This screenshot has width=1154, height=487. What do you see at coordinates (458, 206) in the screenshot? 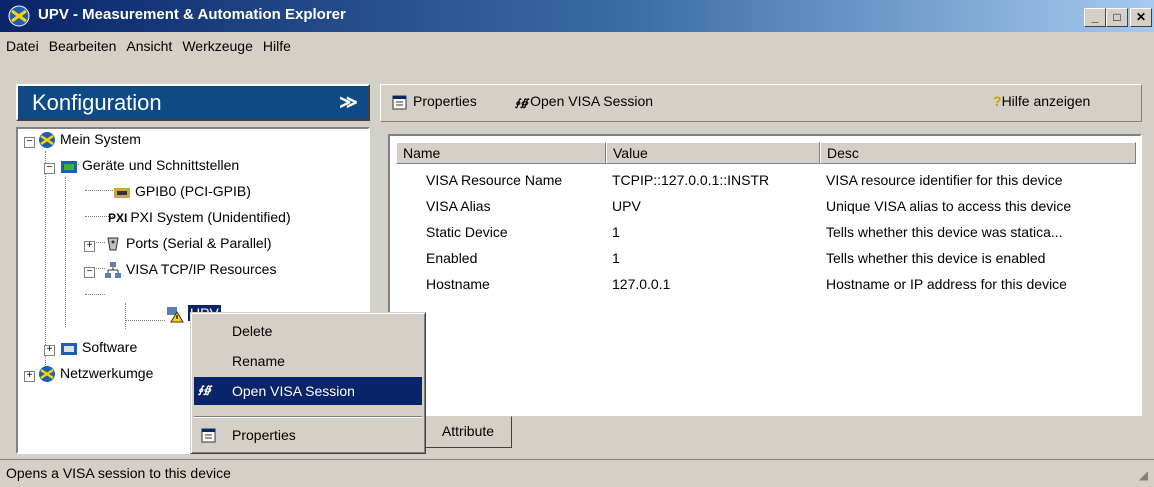
I see `row-name: VISA Alias` at bounding box center [458, 206].